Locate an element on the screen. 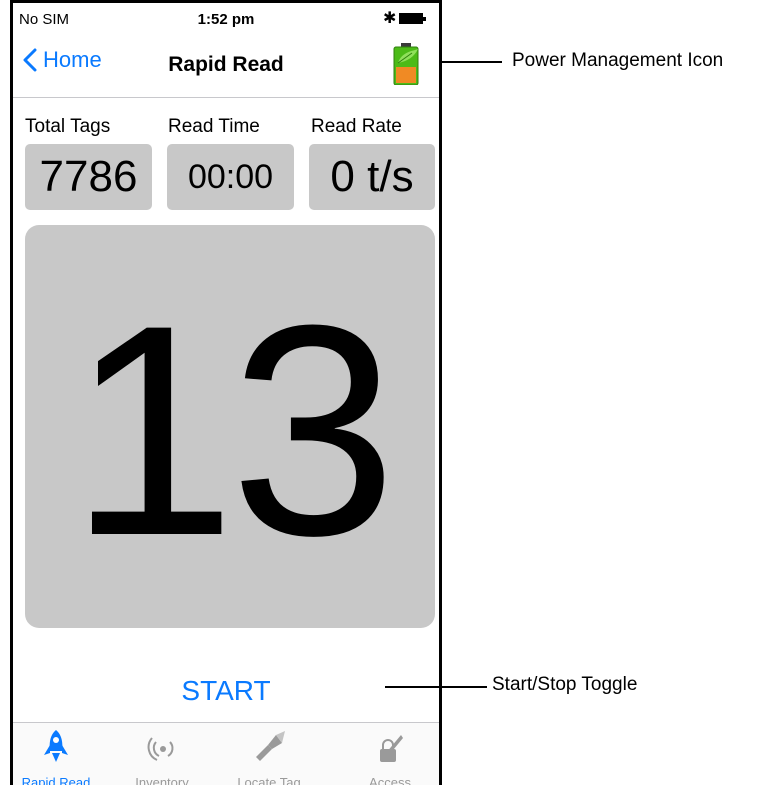 This screenshot has width=782, height=785. radio-waves-icon is located at coordinates (160, 749).